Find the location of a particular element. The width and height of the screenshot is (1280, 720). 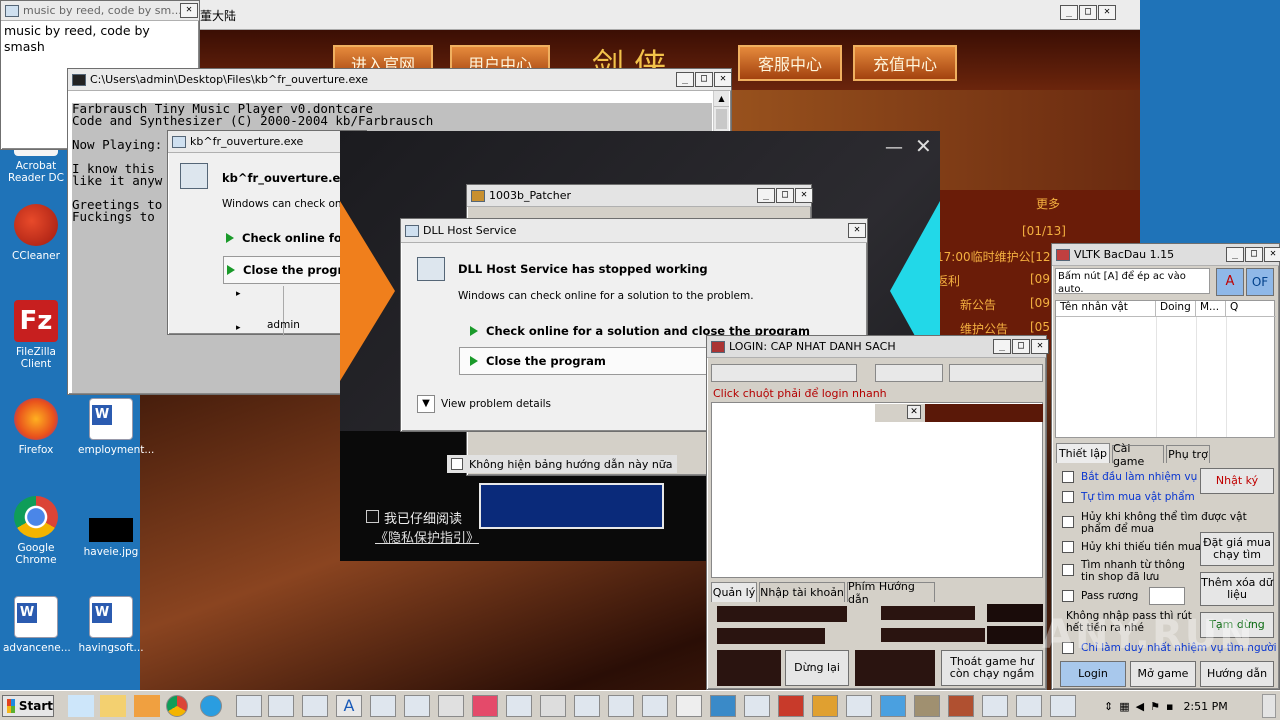

explorer-icon is located at coordinates (113, 706).